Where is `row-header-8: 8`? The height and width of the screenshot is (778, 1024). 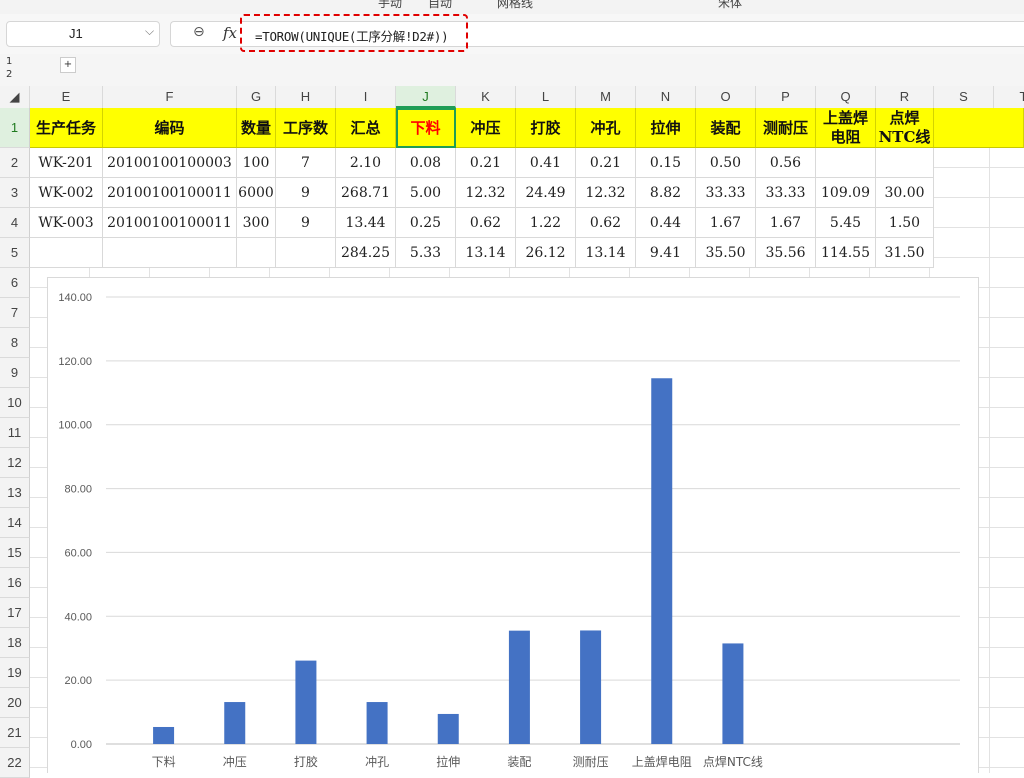 row-header-8: 8 is located at coordinates (15, 343).